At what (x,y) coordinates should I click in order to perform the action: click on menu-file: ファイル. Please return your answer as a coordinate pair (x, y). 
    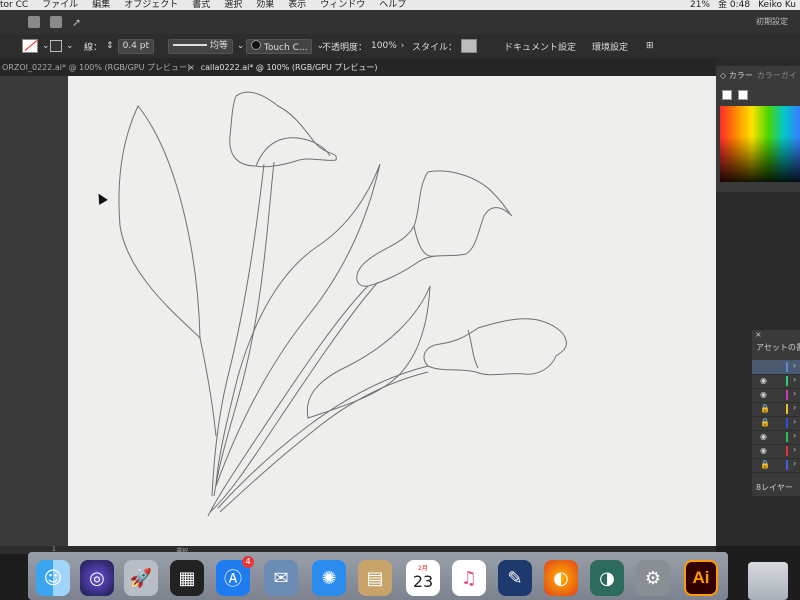
    Looking at the image, I should click on (60, 5).